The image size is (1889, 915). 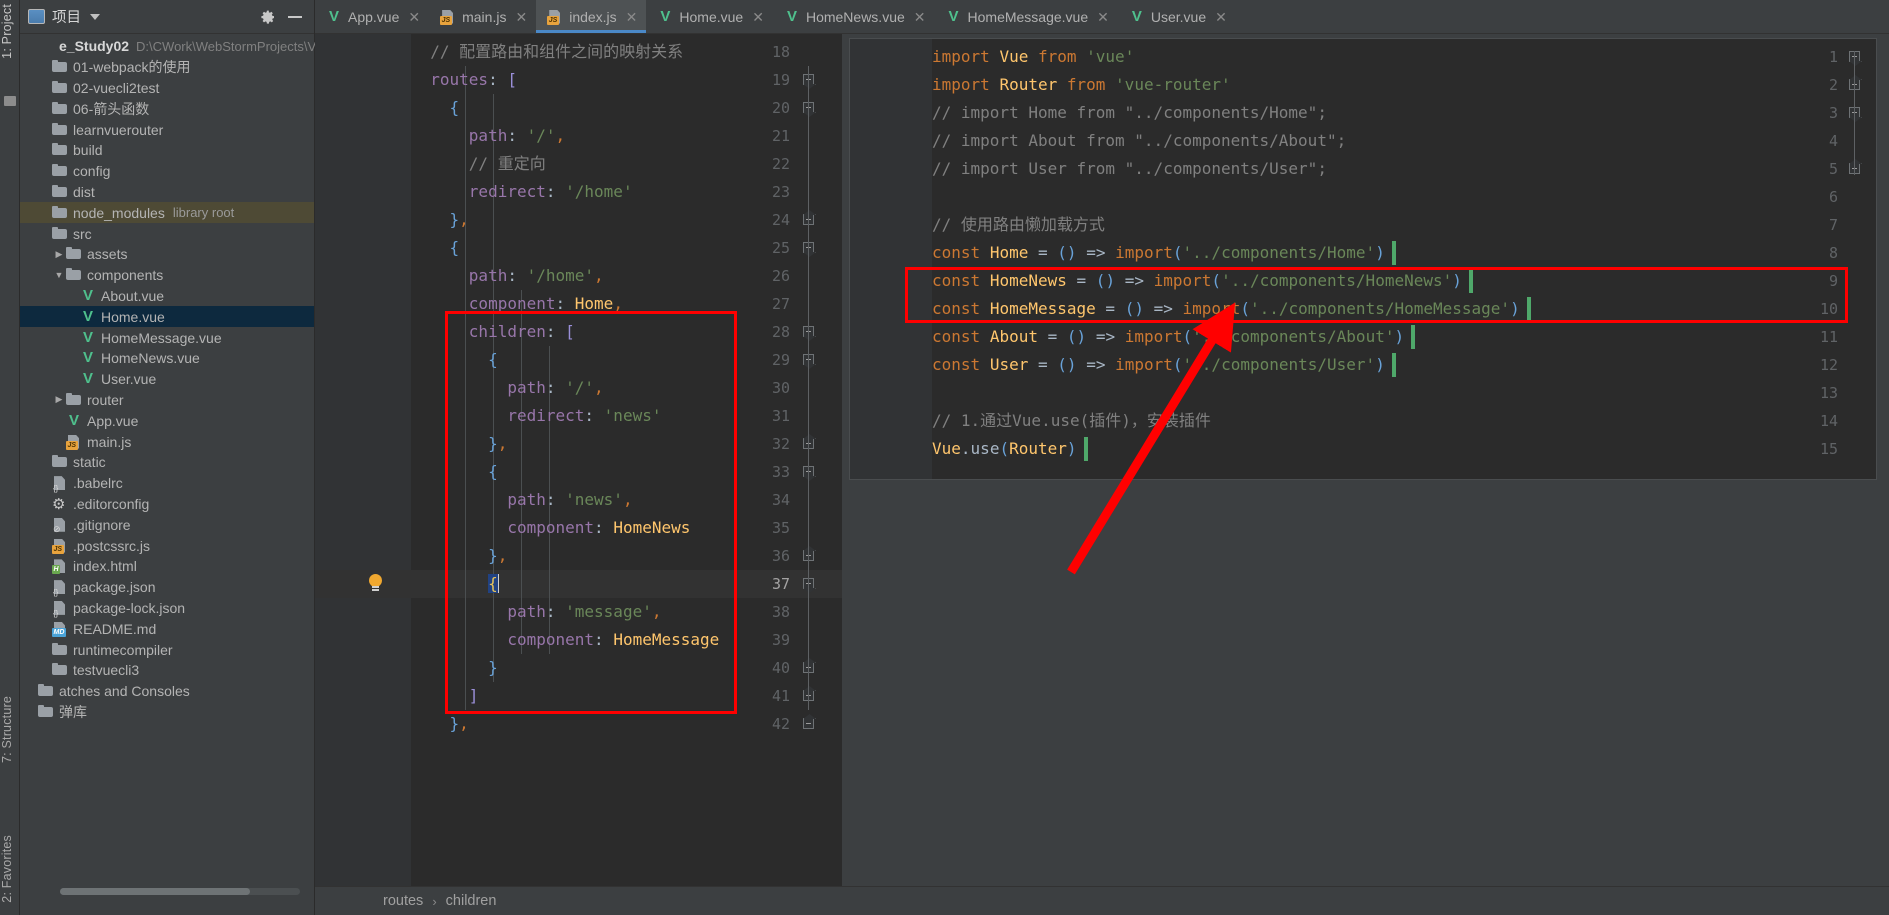 I want to click on tree-item-runtimecompiler: runtimecompiler, so click(x=167, y=649).